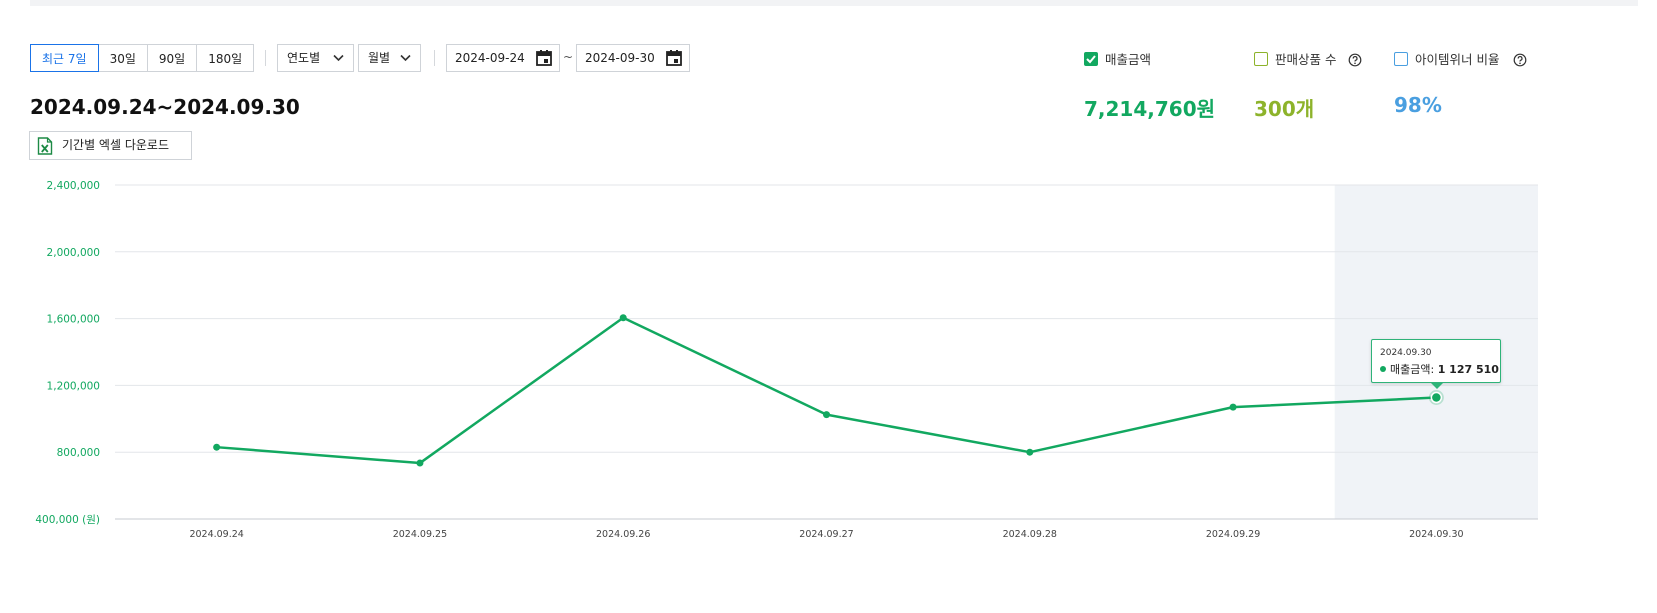 The width and height of the screenshot is (1657, 613). Describe the element at coordinates (826, 534) in the screenshot. I see `x-tick-label: 2024.09.27` at that location.